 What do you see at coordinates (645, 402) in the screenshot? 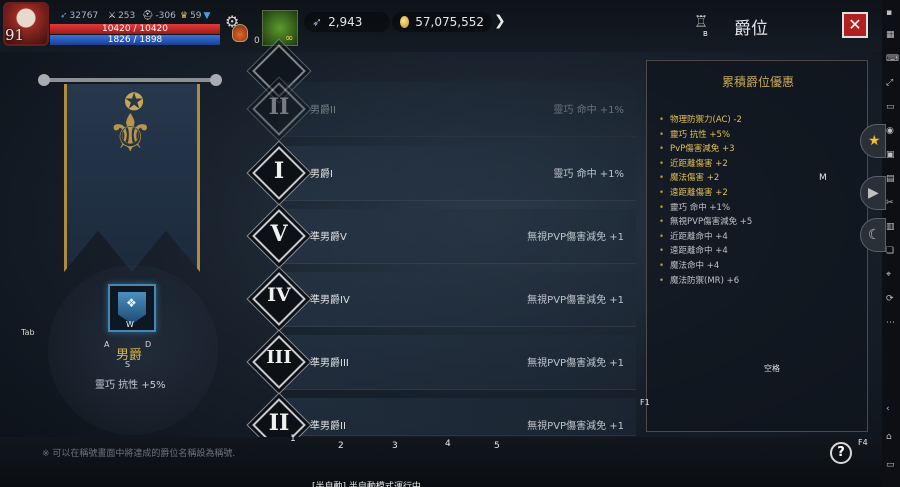
I see `f1-key-label: F1` at bounding box center [645, 402].